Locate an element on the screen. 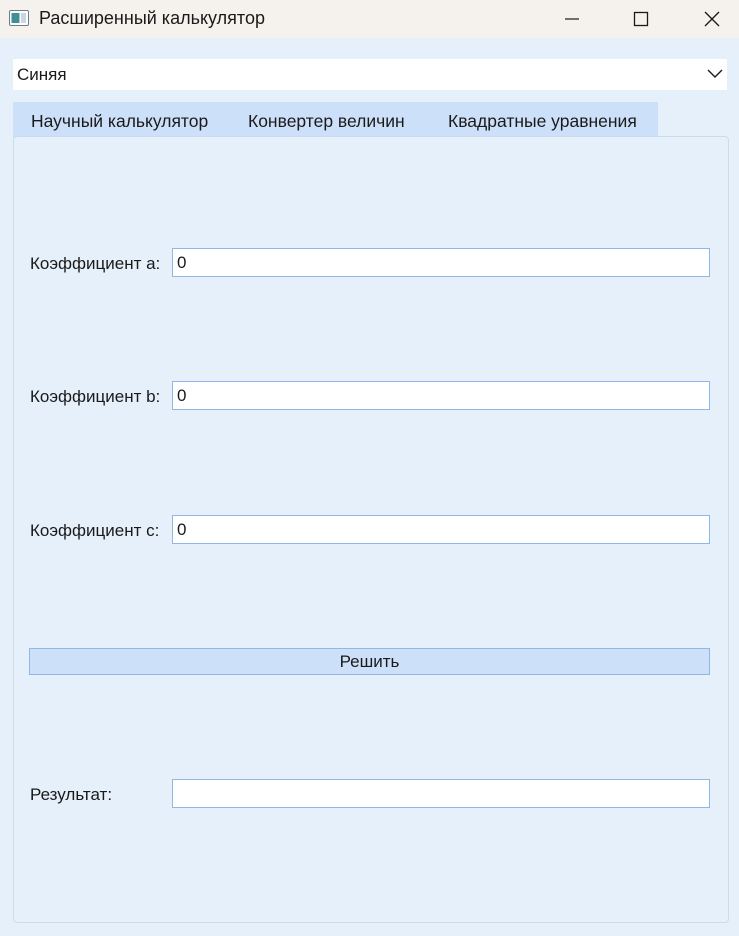 Image resolution: width=739 pixels, height=936 pixels. minimize-button is located at coordinates (572, 19).